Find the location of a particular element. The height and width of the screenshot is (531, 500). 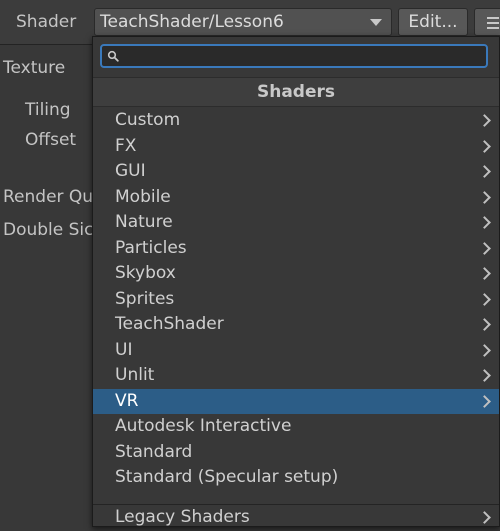

menu-item-mobile: Mobile is located at coordinates (296, 198).